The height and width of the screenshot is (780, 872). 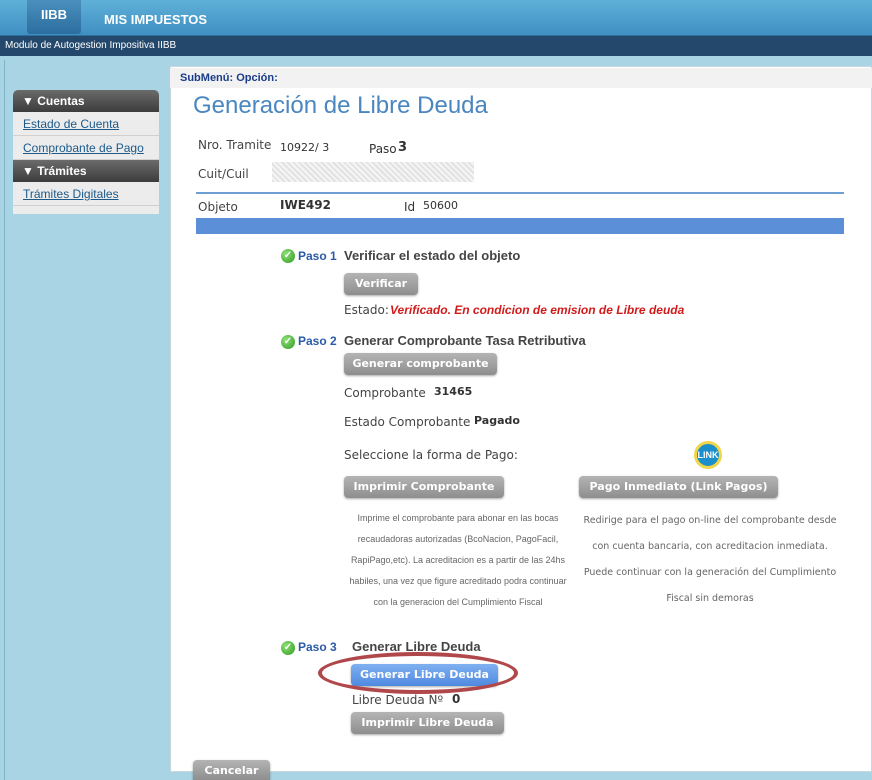 I want to click on link-pagos-icon: LINK, so click(x=708, y=455).